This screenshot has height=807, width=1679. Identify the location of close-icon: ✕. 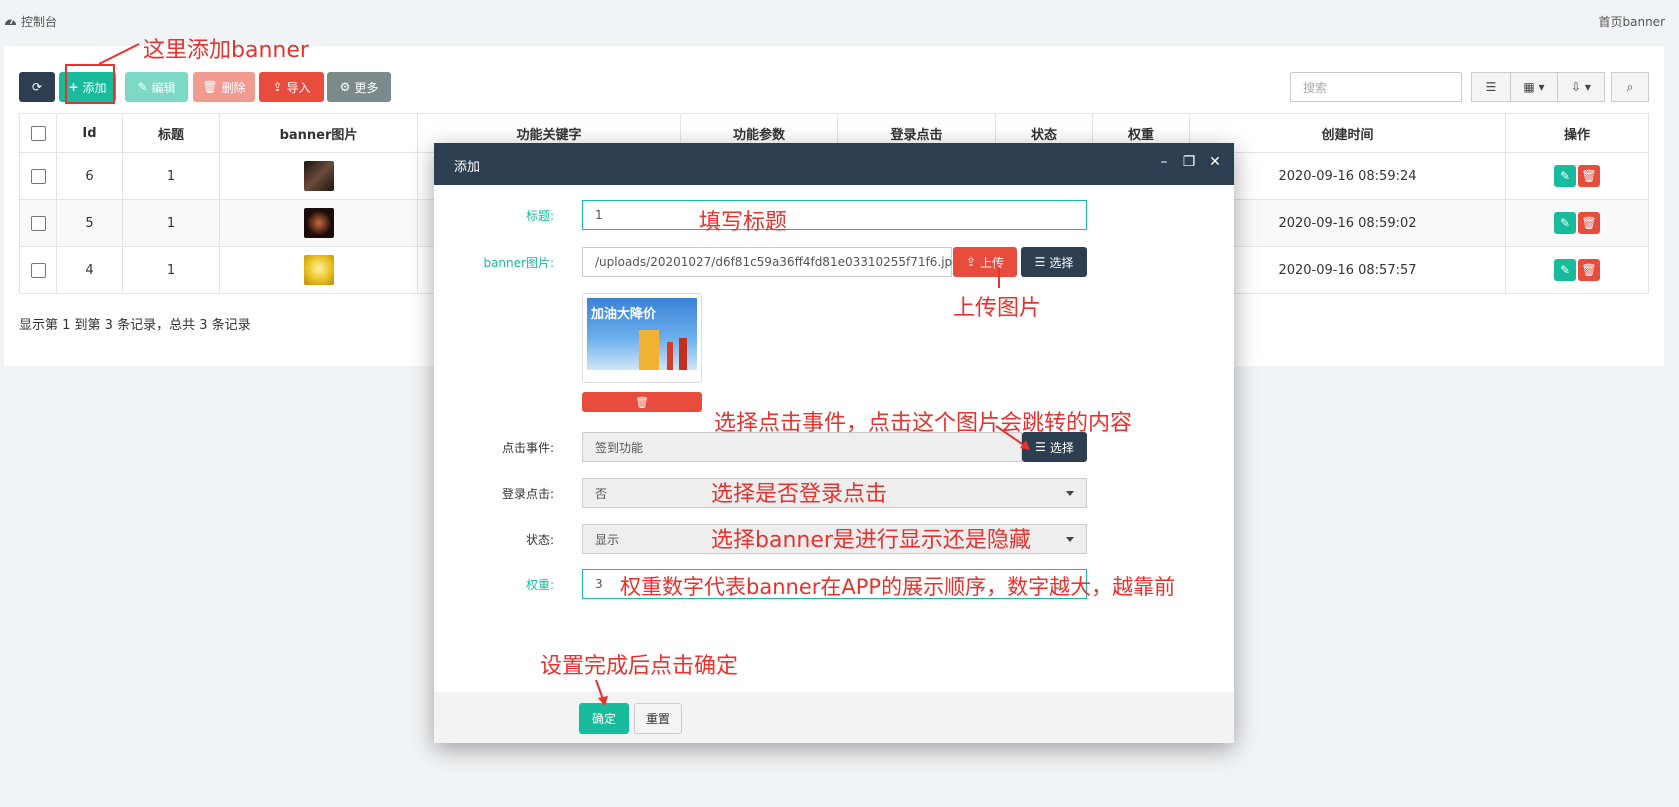
(1215, 162).